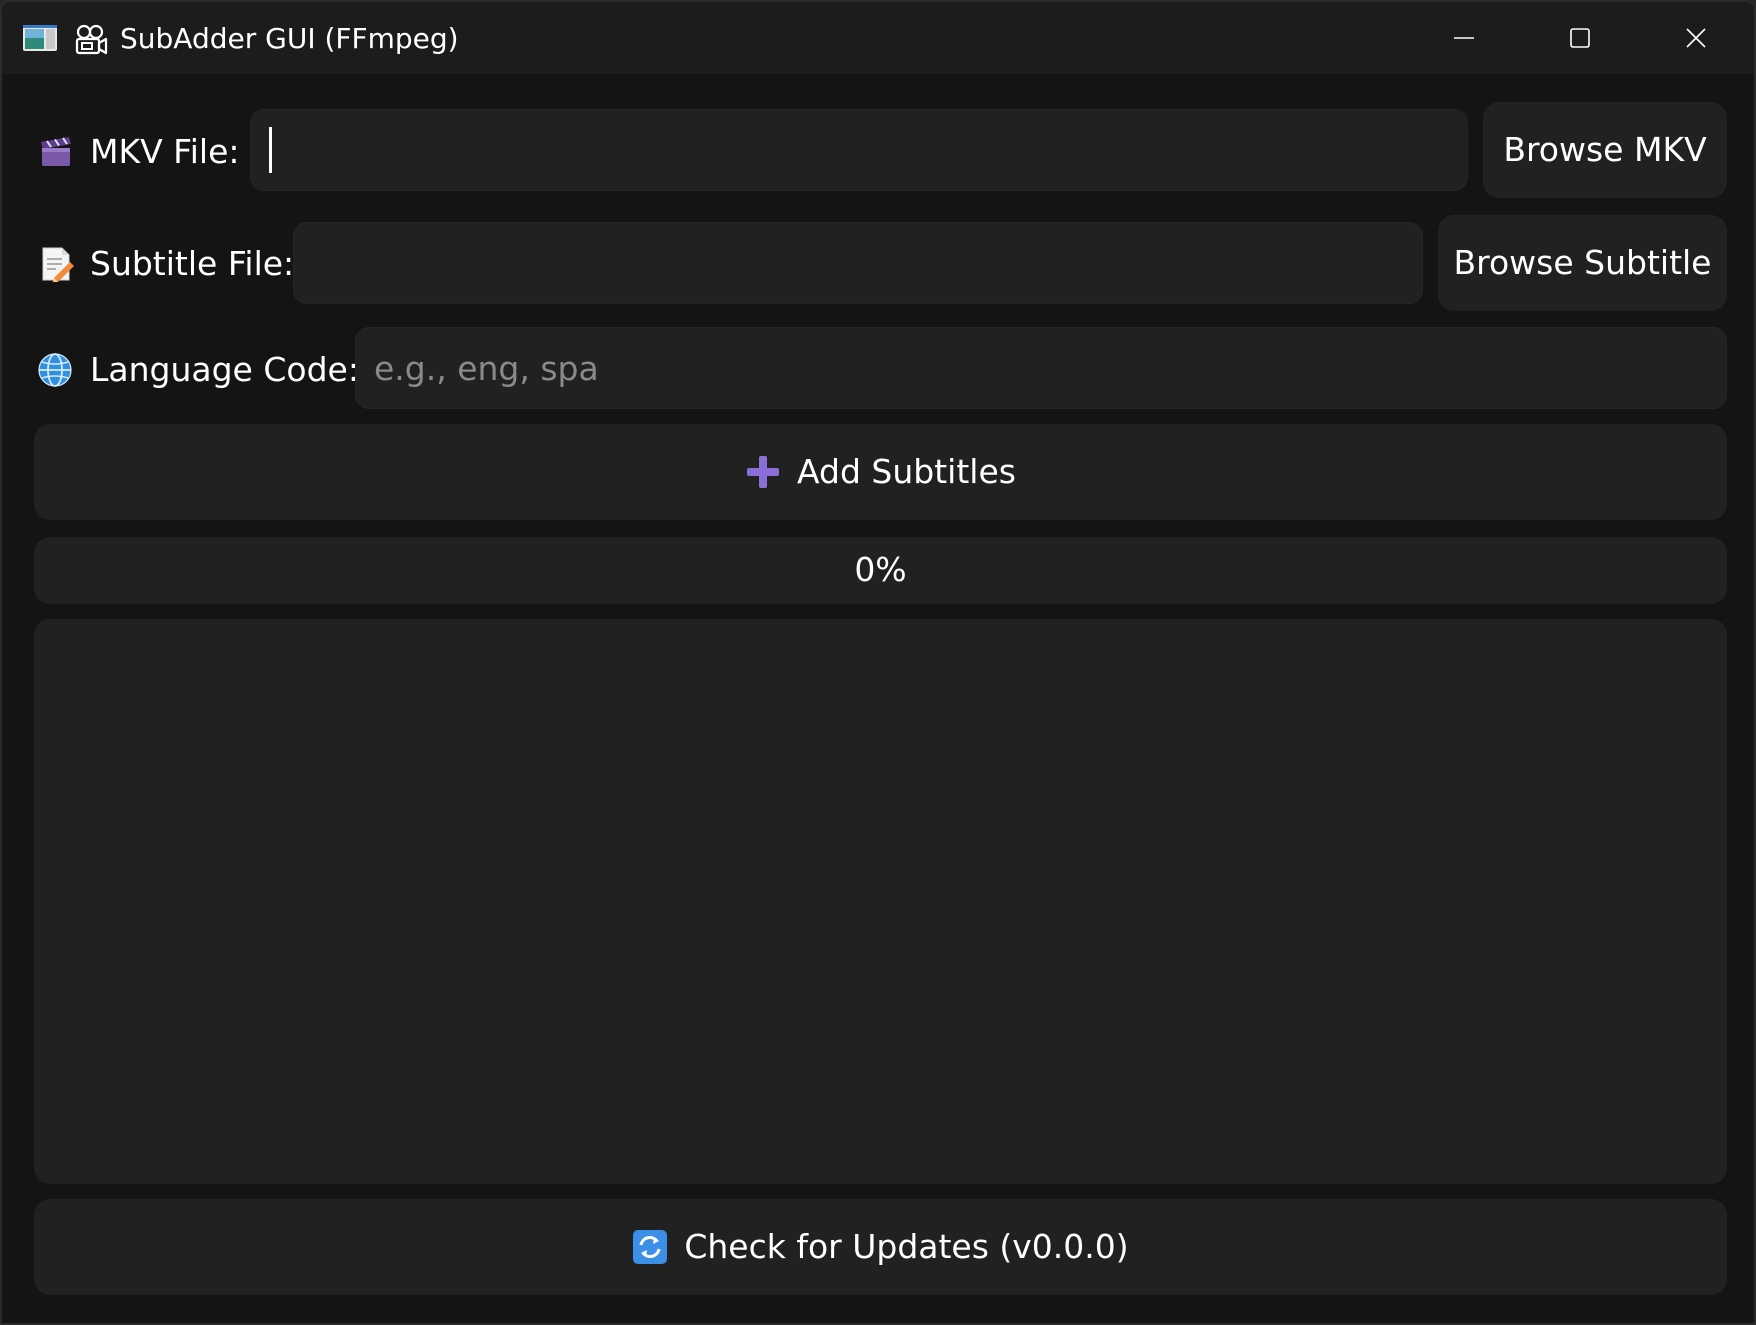  I want to click on plus-icon, so click(763, 472).